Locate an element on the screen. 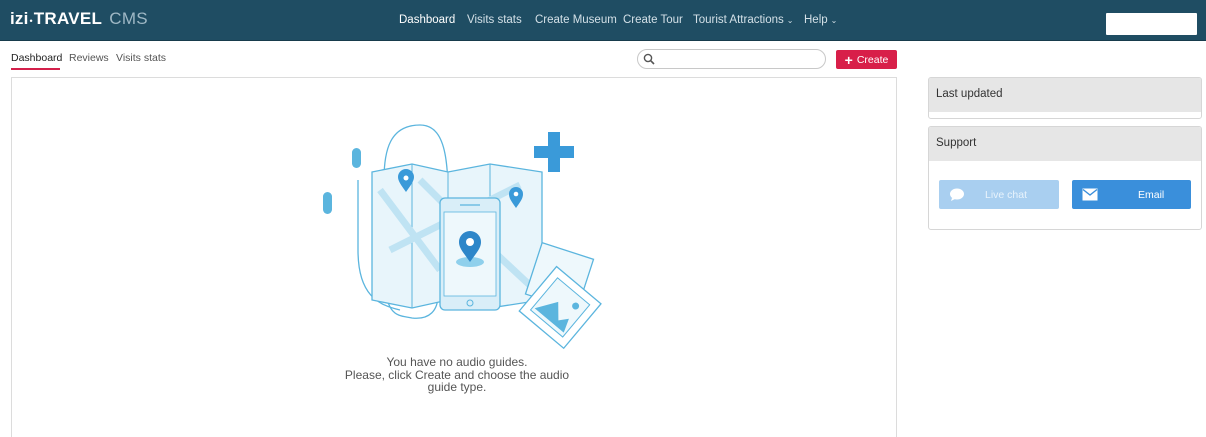 This screenshot has width=1206, height=437. last-updated-card: Last updated is located at coordinates (1065, 98).